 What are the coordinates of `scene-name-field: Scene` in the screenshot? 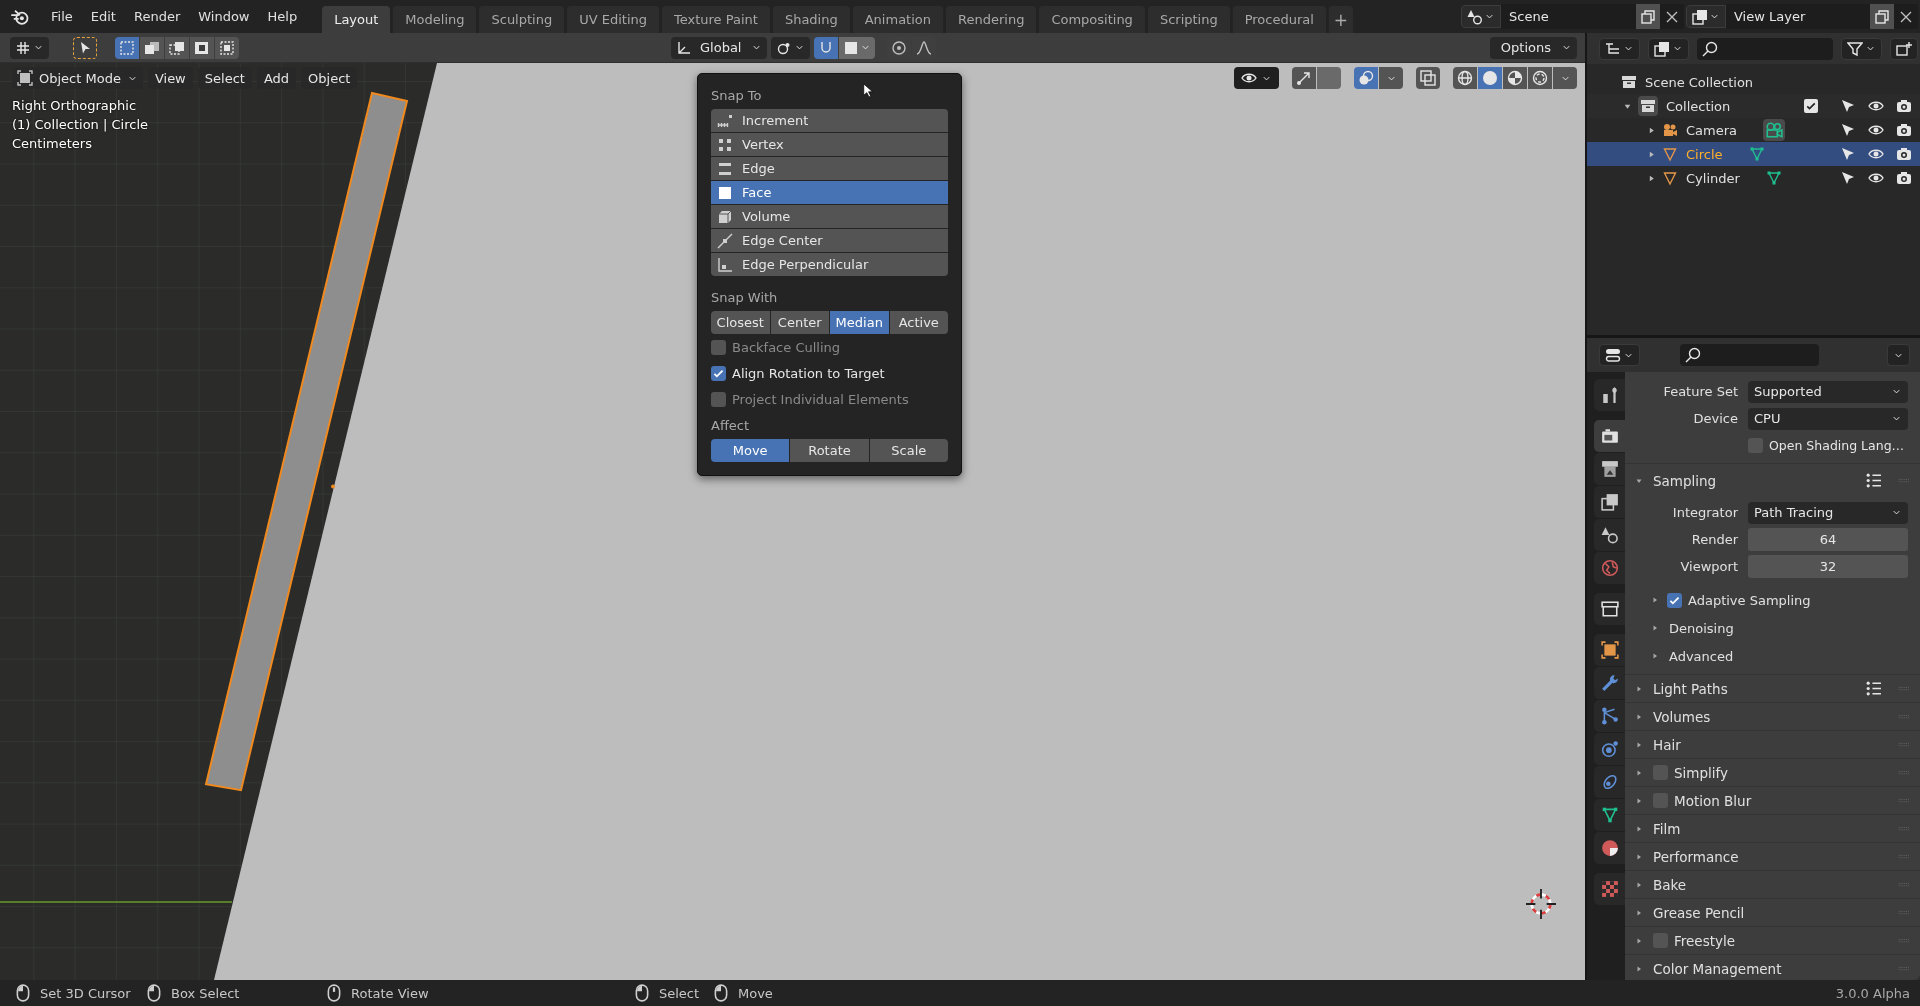 It's located at (1568, 16).